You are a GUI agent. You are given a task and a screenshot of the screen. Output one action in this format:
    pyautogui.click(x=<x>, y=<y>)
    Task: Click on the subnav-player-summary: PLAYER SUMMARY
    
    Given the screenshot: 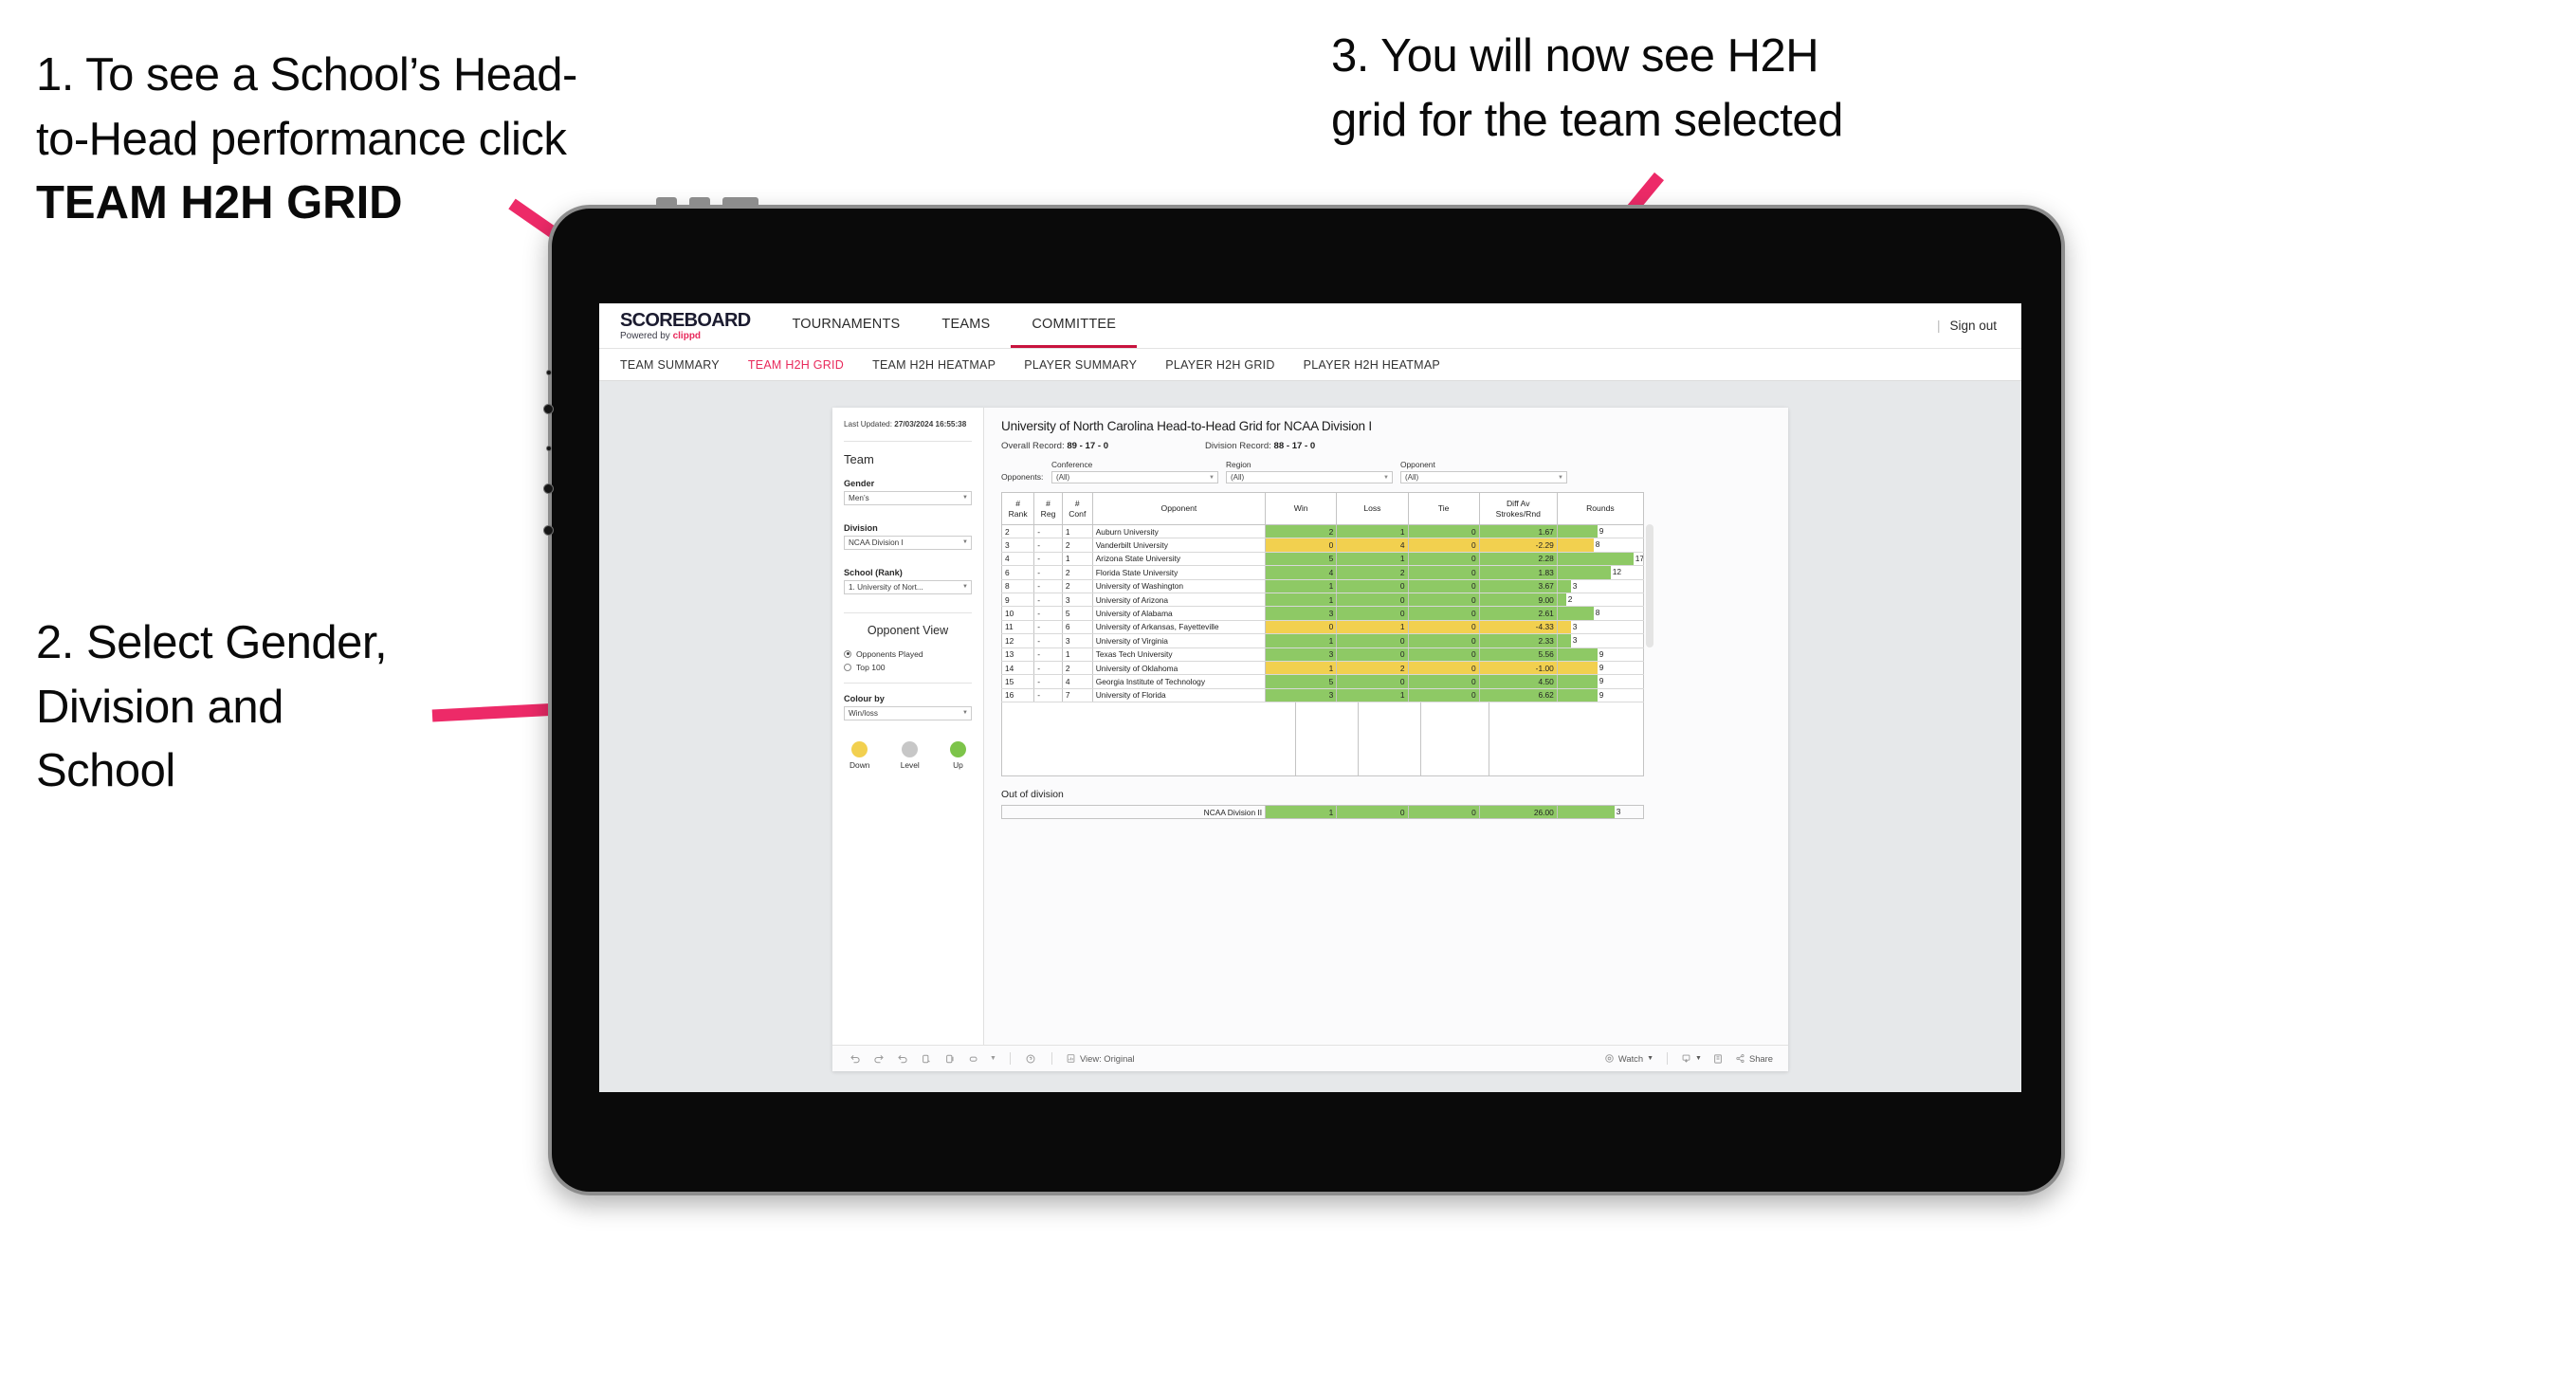 What is the action you would take?
    pyautogui.click(x=1080, y=365)
    